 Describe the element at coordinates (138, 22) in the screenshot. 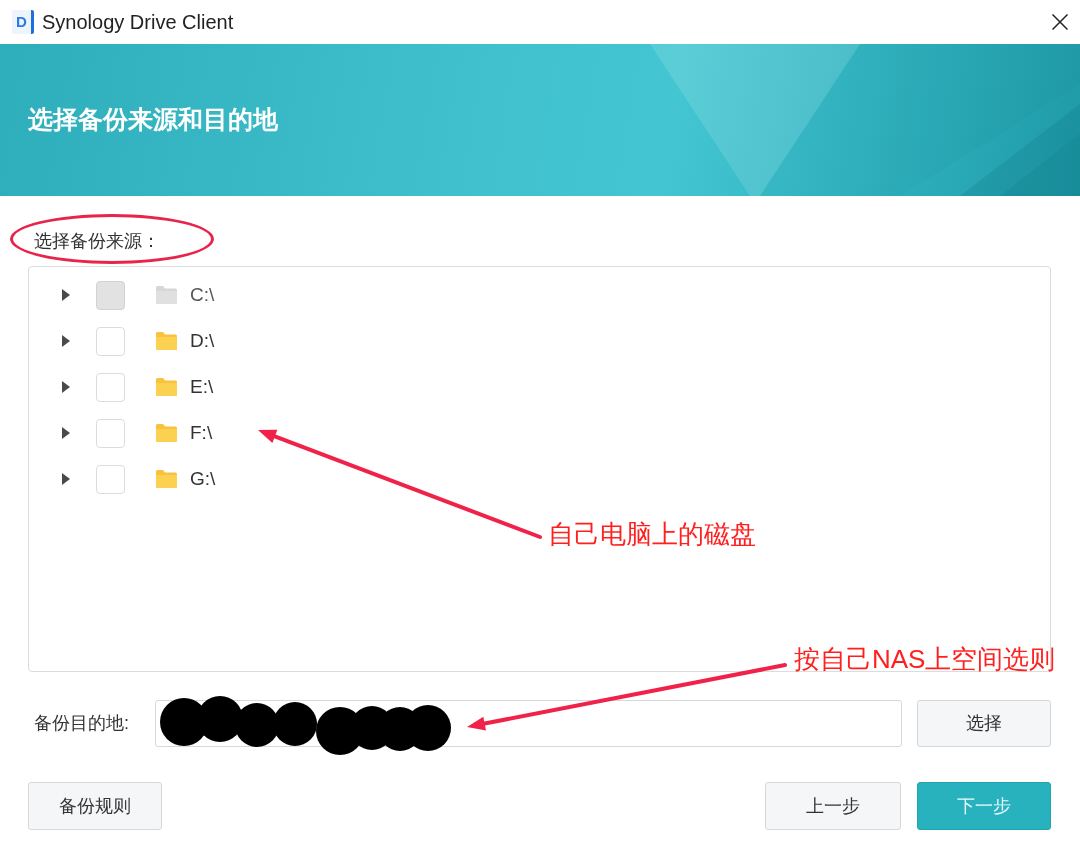

I see `window-title: Synology Drive Client` at that location.